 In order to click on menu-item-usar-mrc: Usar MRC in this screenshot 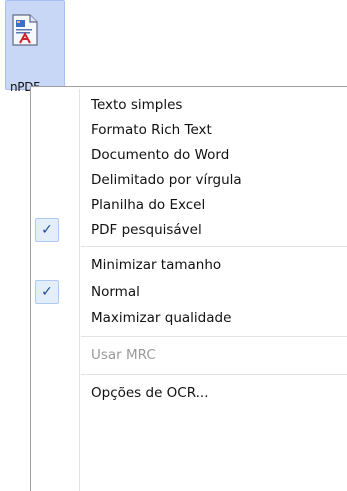, I will do `click(190, 355)`.